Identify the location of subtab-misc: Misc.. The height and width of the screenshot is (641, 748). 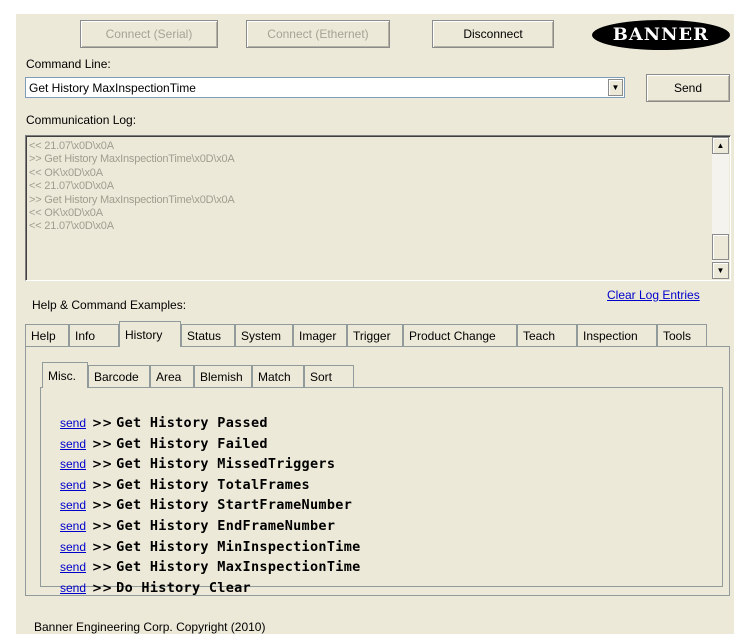
(65, 375).